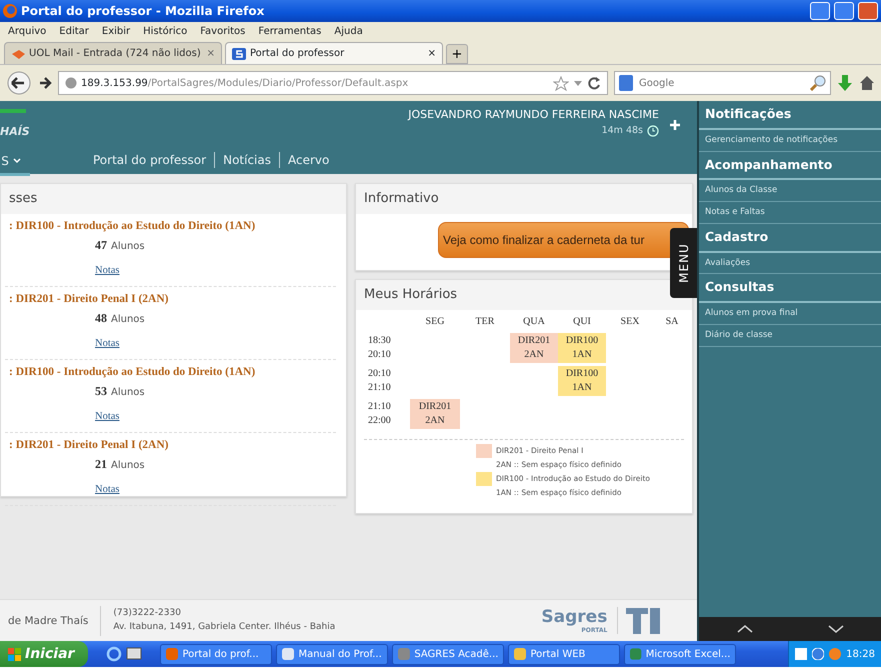 The height and width of the screenshot is (671, 881). Describe the element at coordinates (15, 164) in the screenshot. I see `nav-item: S` at that location.